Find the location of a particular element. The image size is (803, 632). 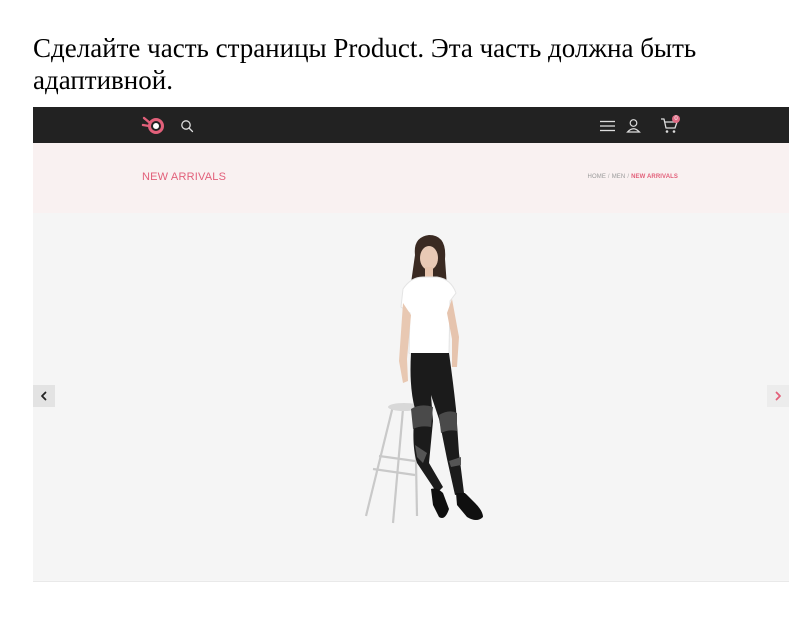

hamburger-menu-icon is located at coordinates (607, 126).